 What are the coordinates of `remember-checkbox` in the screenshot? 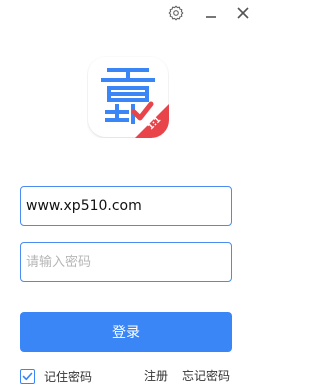 It's located at (27, 376).